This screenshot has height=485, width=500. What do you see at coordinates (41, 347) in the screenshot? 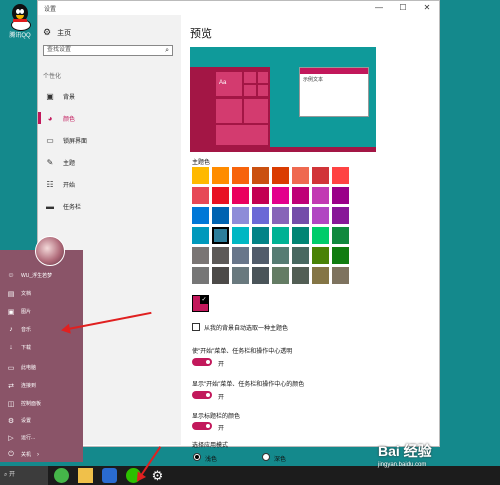
I see `start-item-downloads: ↓ 下载` at bounding box center [41, 347].